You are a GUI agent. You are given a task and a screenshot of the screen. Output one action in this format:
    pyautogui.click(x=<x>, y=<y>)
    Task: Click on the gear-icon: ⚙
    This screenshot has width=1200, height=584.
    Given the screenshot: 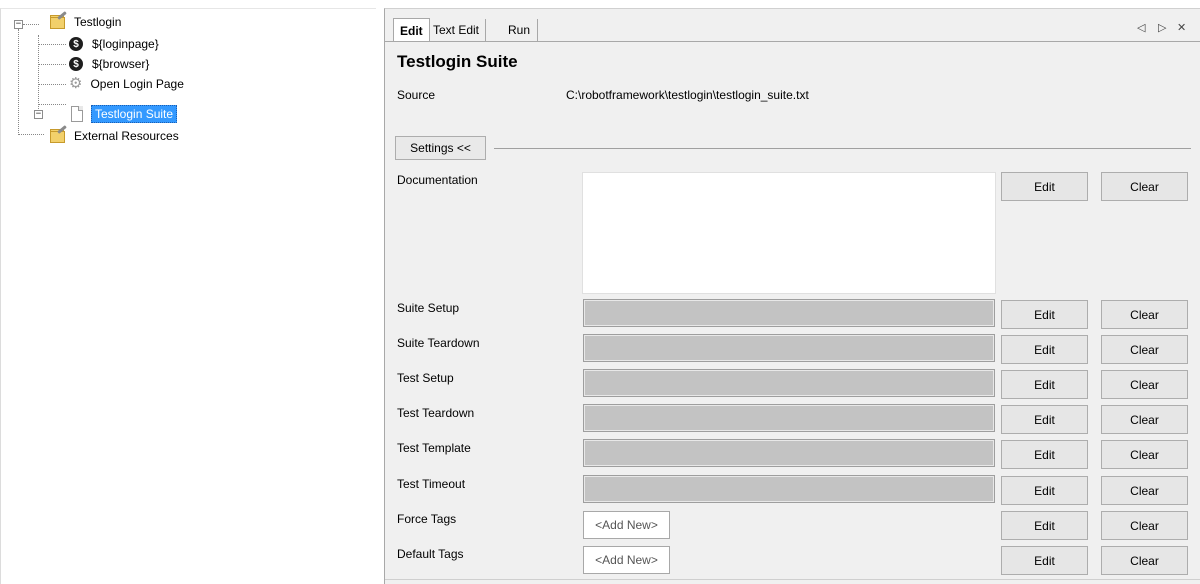 What is the action you would take?
    pyautogui.click(x=76, y=83)
    